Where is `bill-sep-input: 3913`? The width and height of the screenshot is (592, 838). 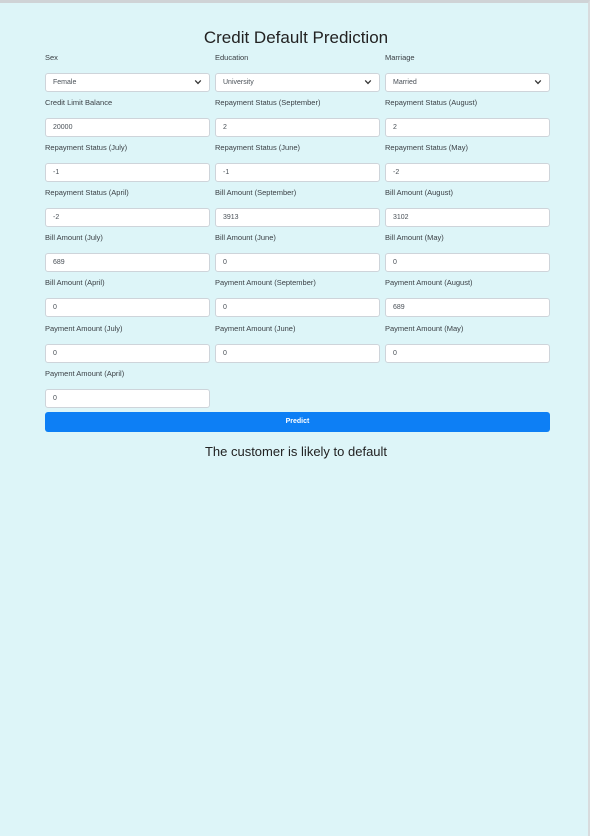
bill-sep-input: 3913 is located at coordinates (297, 217).